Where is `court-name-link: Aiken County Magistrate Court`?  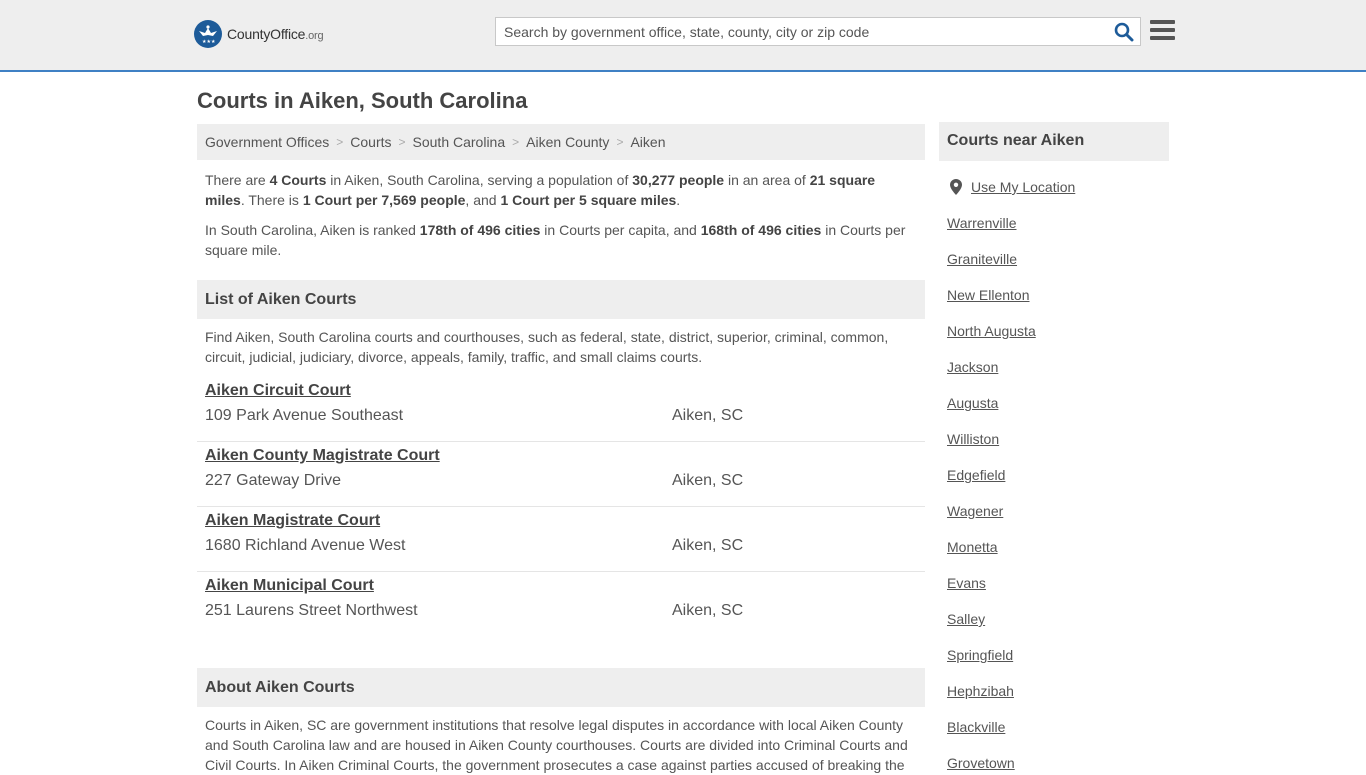 court-name-link: Aiken County Magistrate Court is located at coordinates (322, 456).